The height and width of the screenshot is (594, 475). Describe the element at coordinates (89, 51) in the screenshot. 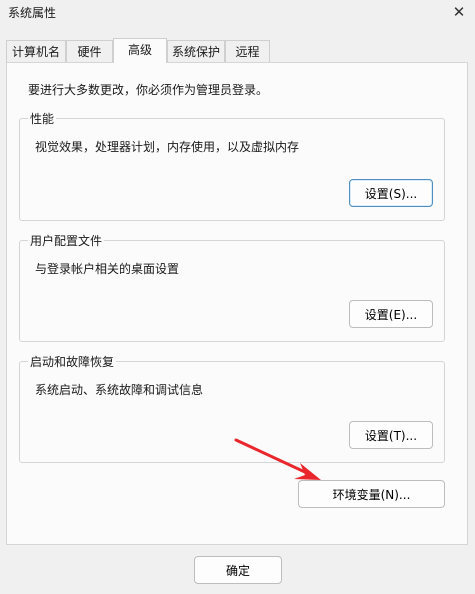

I see `tab-hardware: 硬件` at that location.